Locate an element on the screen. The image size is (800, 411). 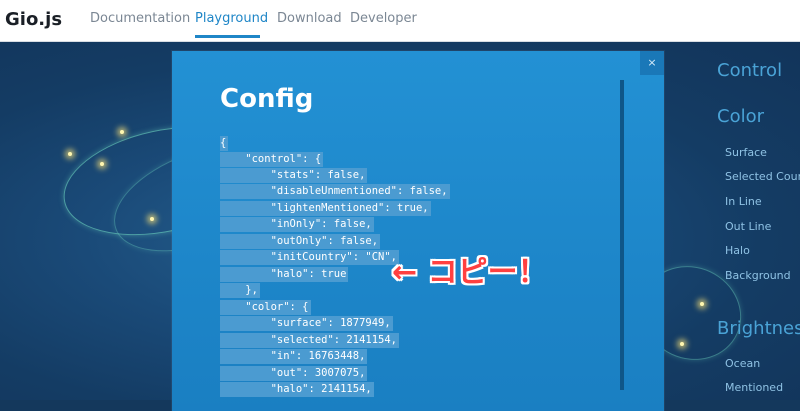
color-background: Background is located at coordinates (758, 275).